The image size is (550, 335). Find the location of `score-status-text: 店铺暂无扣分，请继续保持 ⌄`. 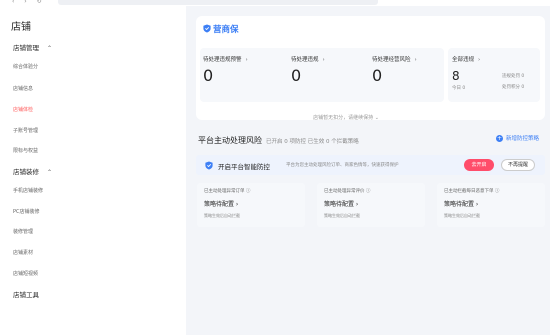

score-status-text: 店铺暂无扣分，请继续保持 ⌄ is located at coordinates (346, 117).